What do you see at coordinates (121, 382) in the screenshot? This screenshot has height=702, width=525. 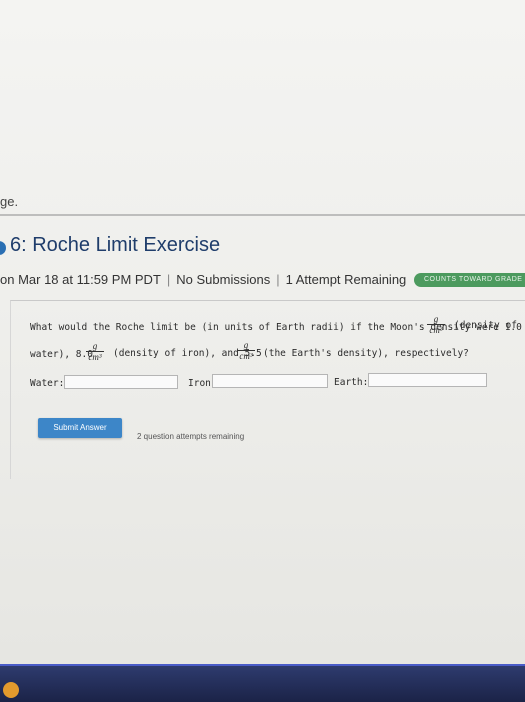 I see `water-input` at bounding box center [121, 382].